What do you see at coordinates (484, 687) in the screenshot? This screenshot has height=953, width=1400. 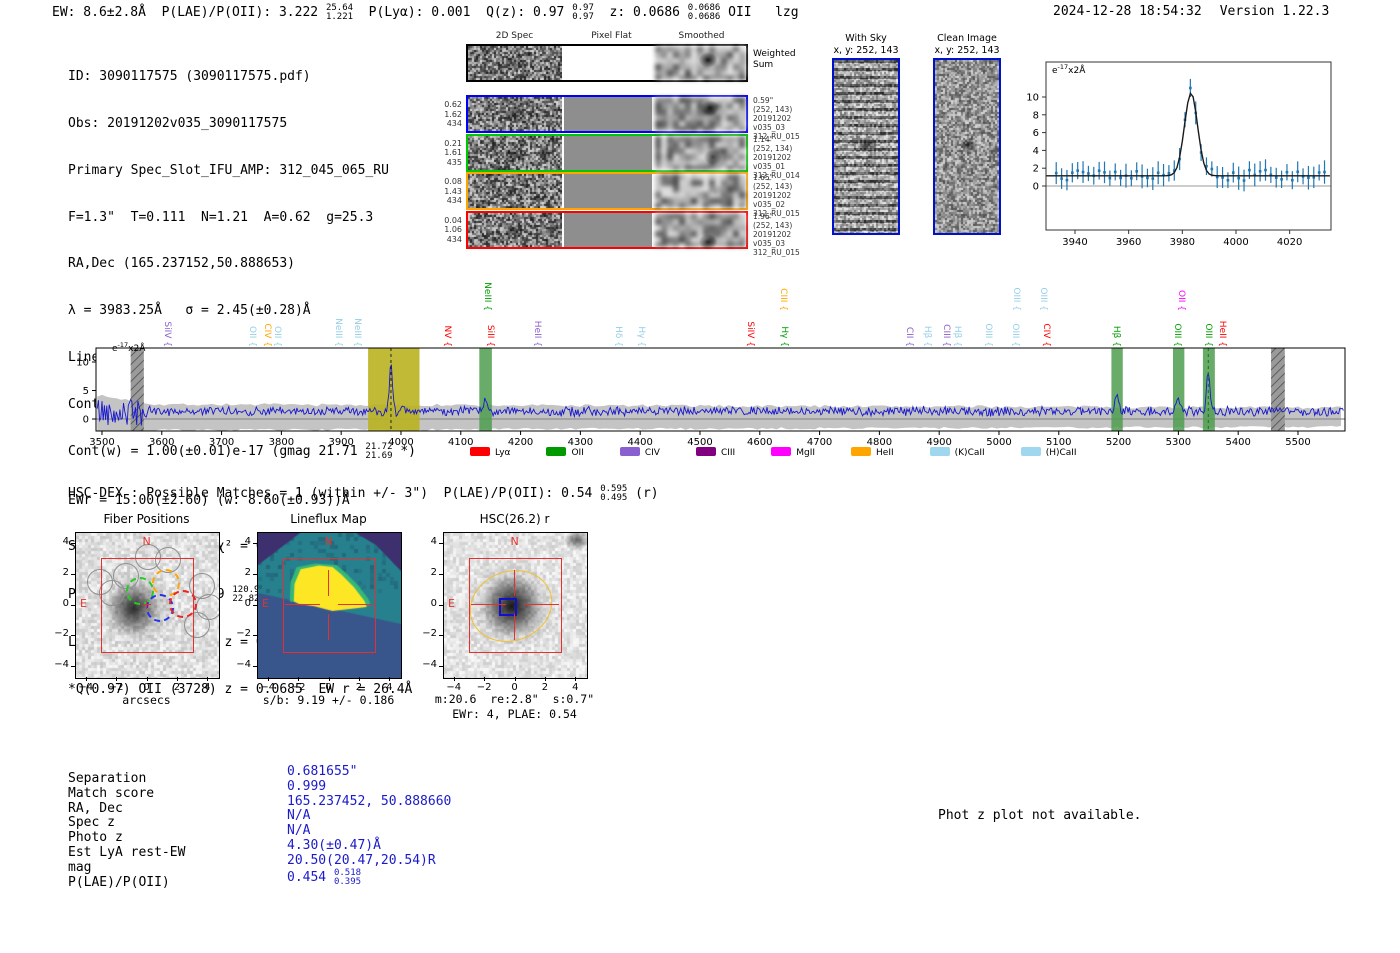 I see `x-tick-label: −2` at bounding box center [484, 687].